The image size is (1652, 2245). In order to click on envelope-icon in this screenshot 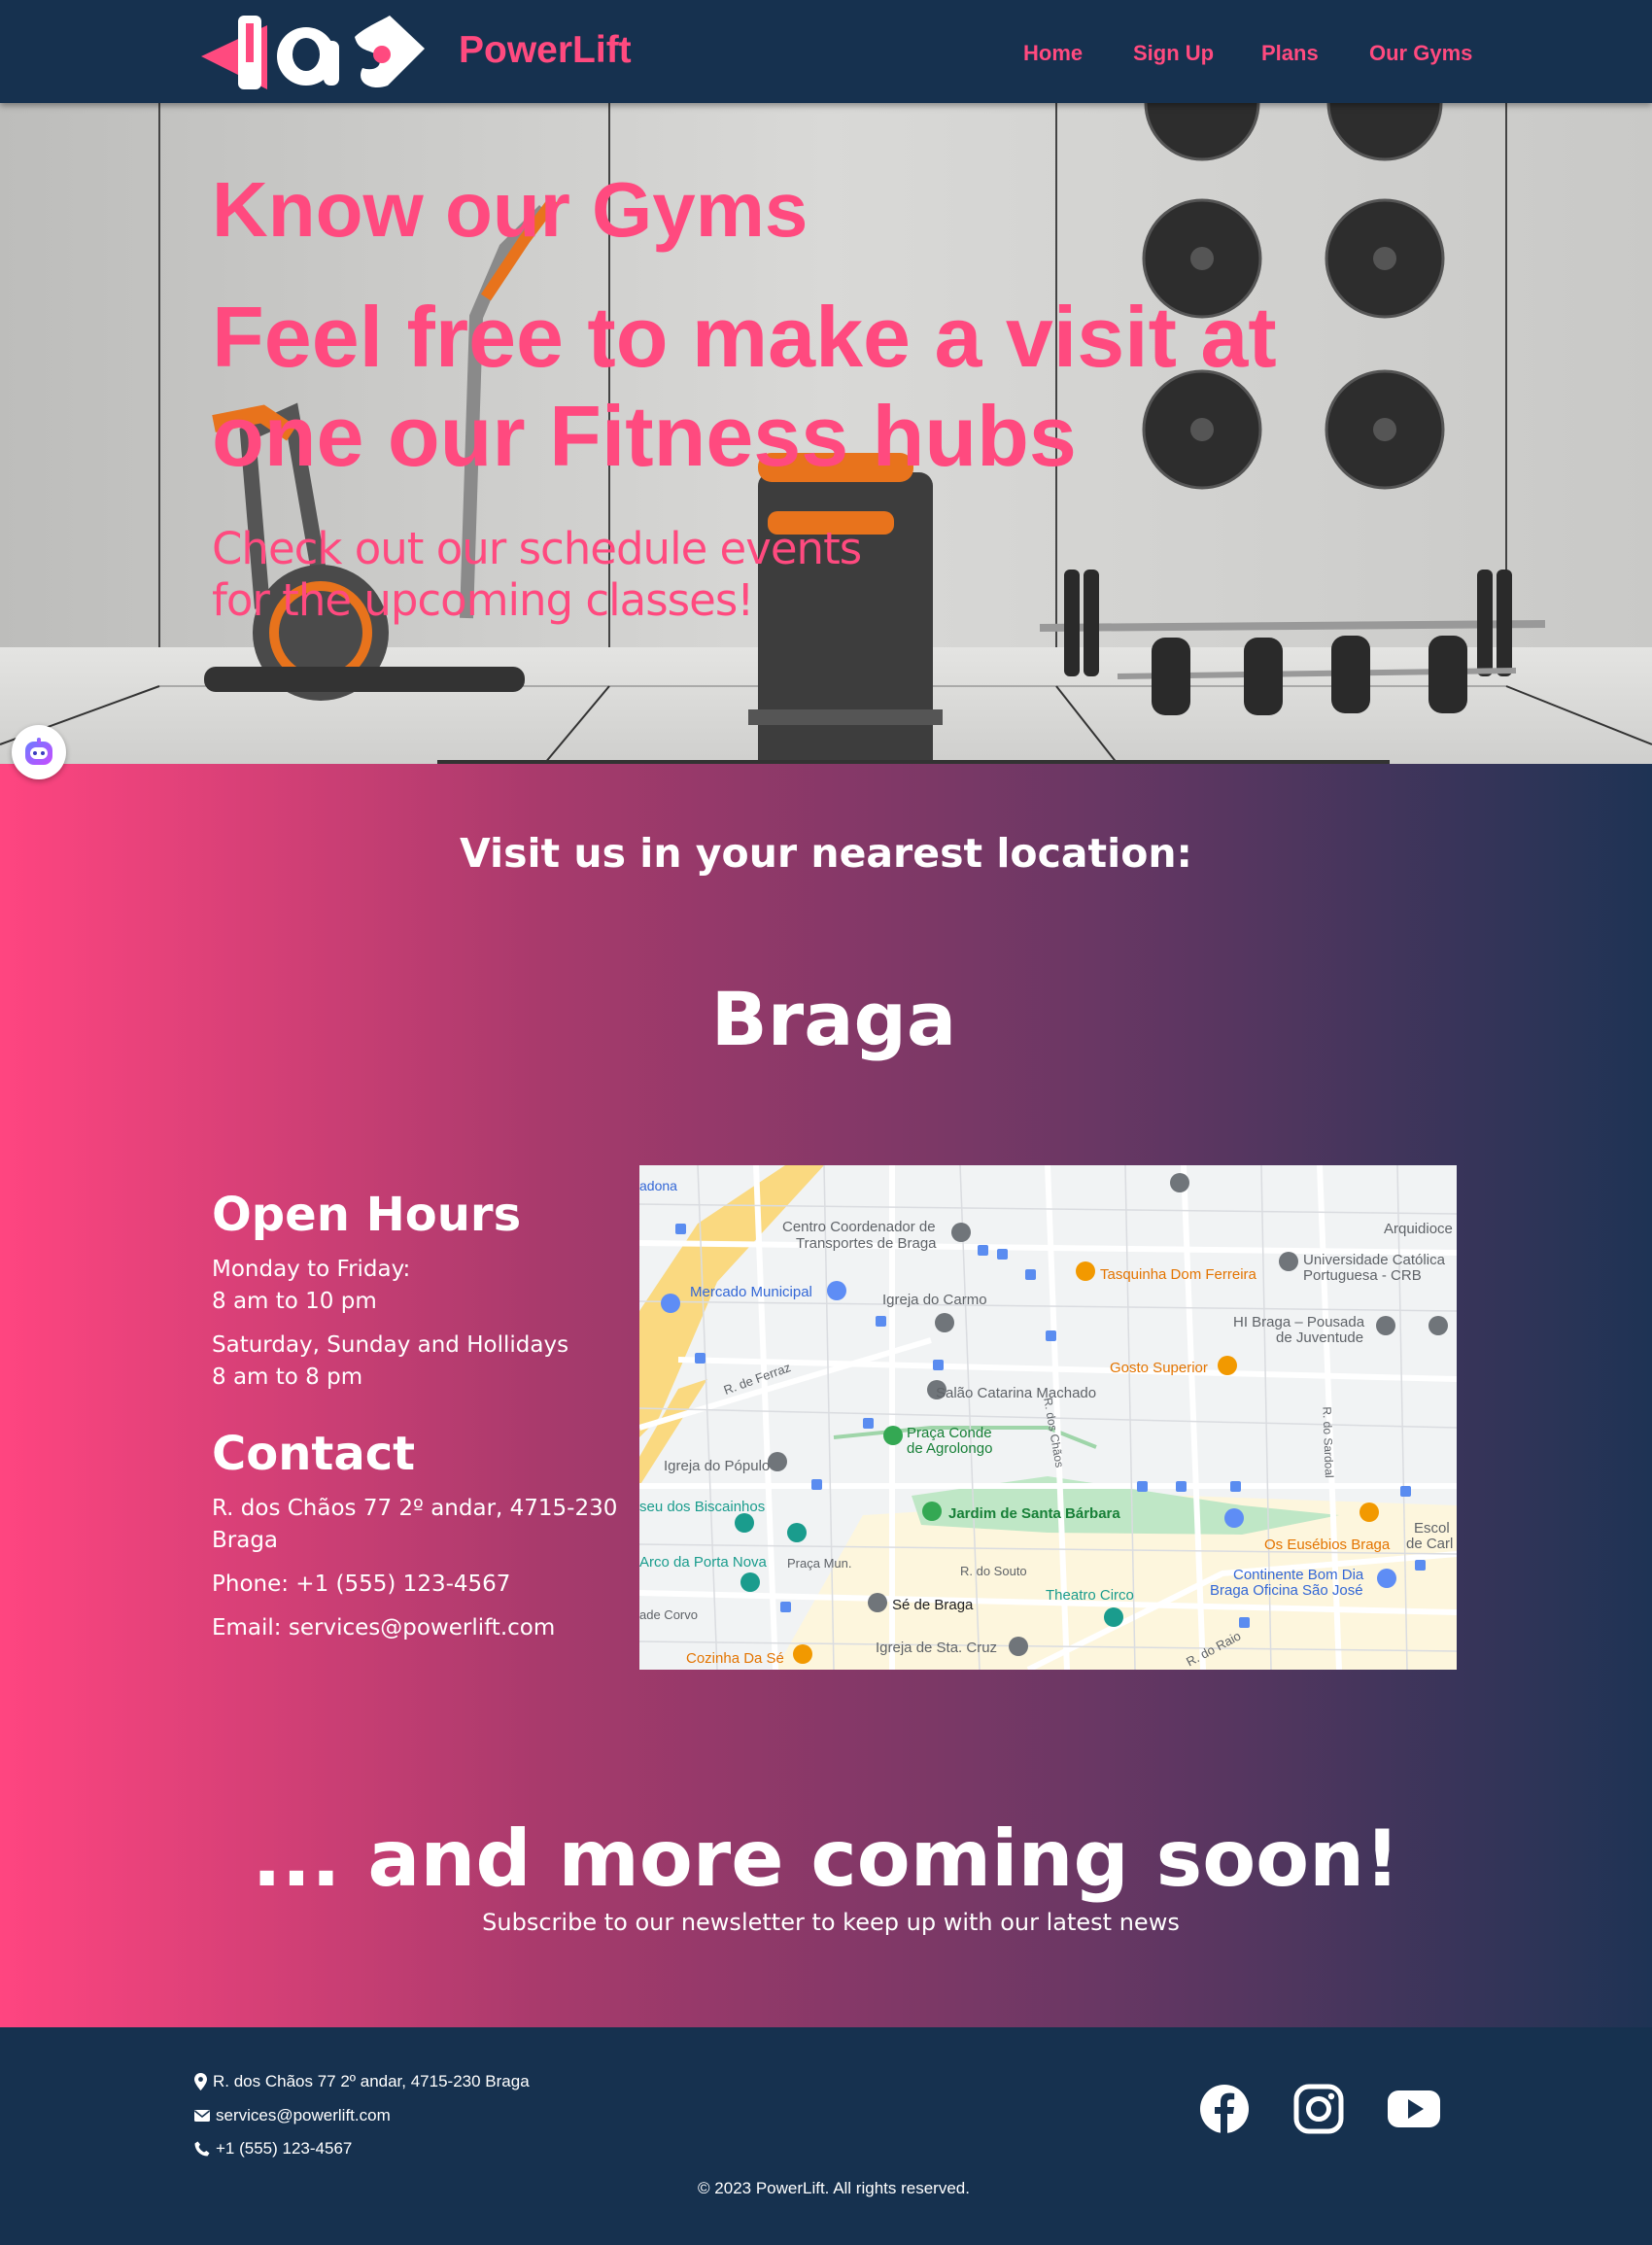, I will do `click(202, 2116)`.